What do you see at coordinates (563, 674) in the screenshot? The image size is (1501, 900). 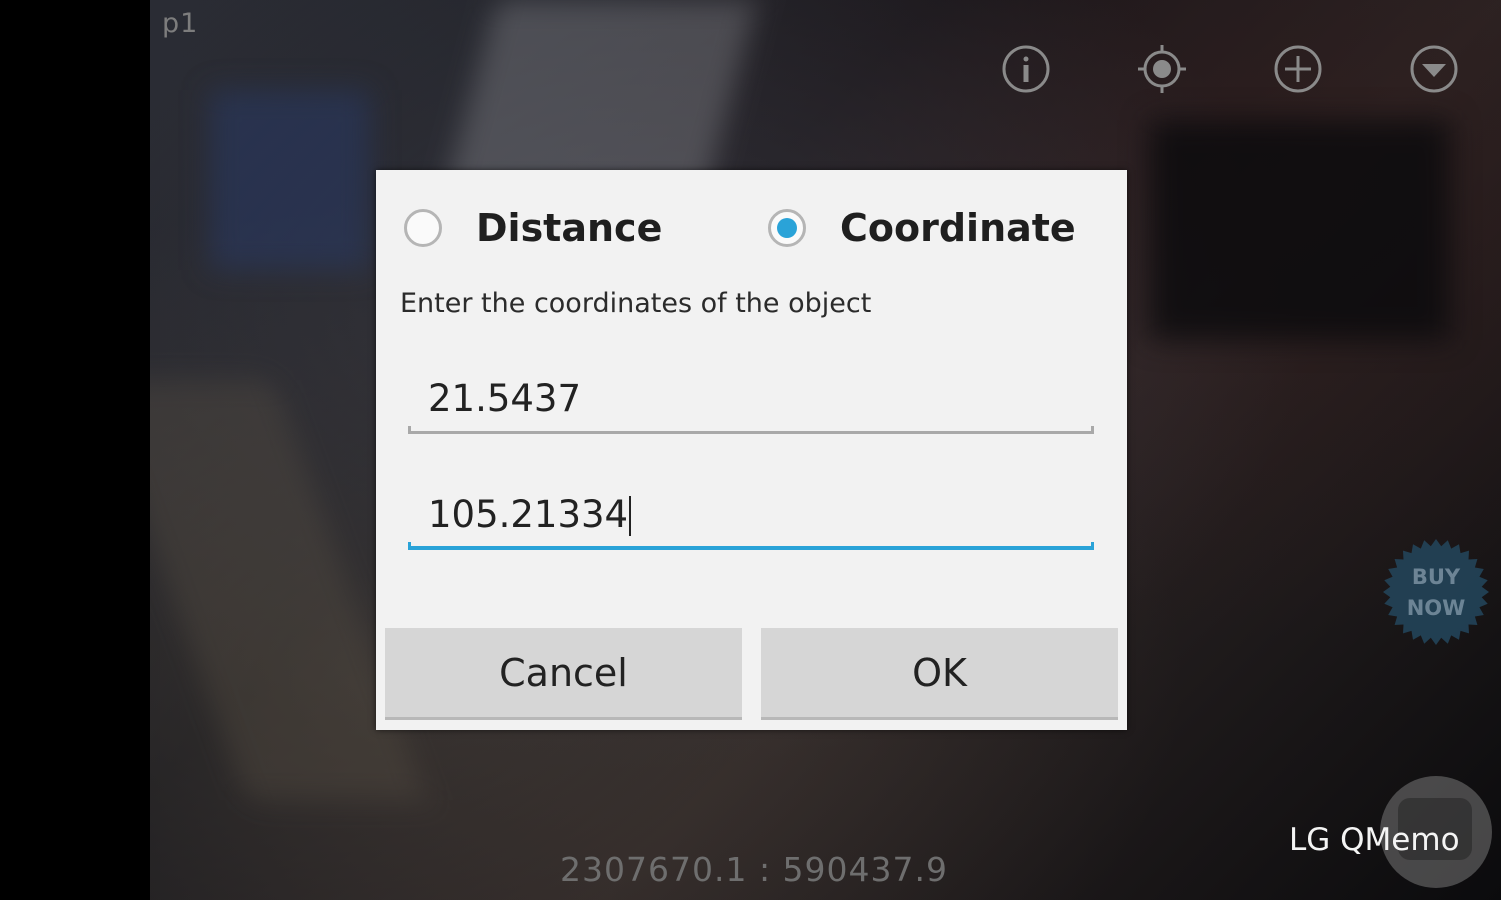 I see `cancel-button: Cancel` at bounding box center [563, 674].